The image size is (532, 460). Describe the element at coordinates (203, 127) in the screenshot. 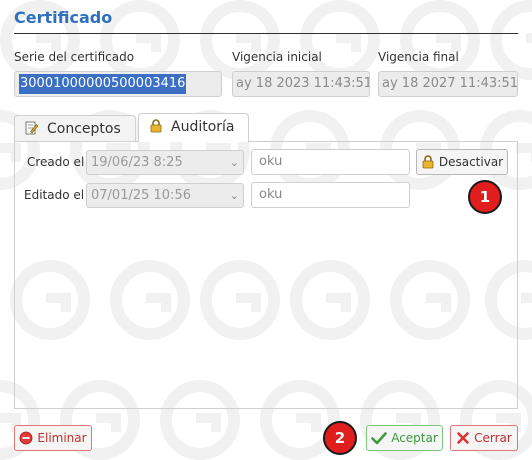

I see `tab-auditoria-label: Auditoría` at that location.